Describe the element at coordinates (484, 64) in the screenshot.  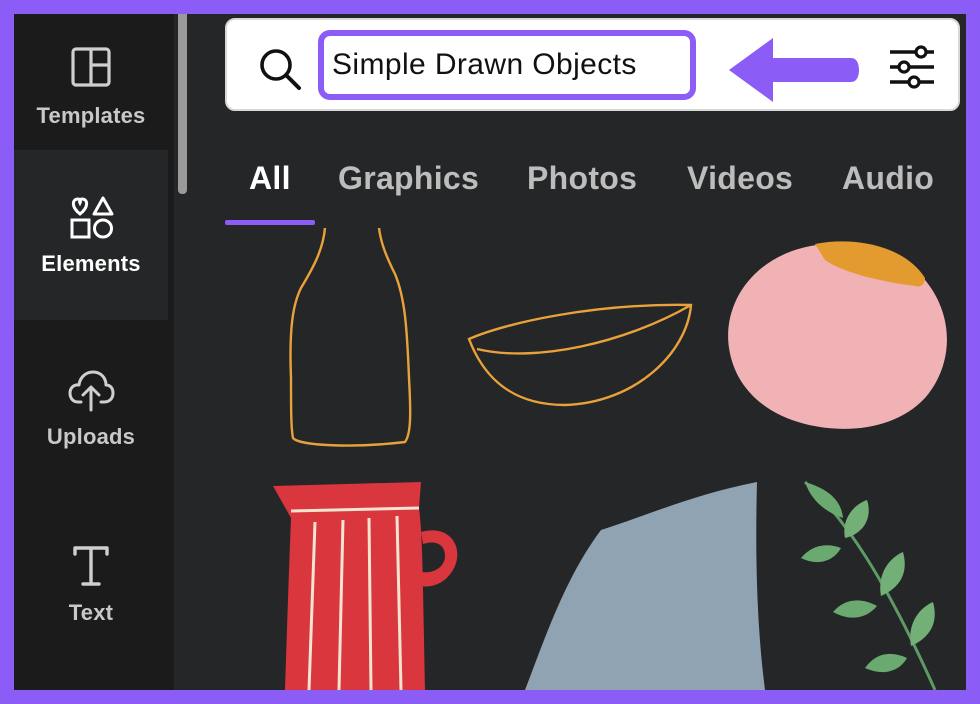
I see `search-query-text: Simple Drawn Objects` at that location.